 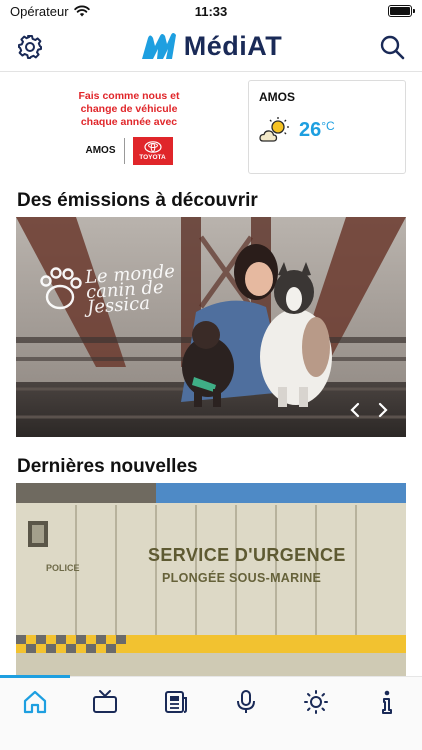 I want to click on weather-unit: °C, so click(x=328, y=125).